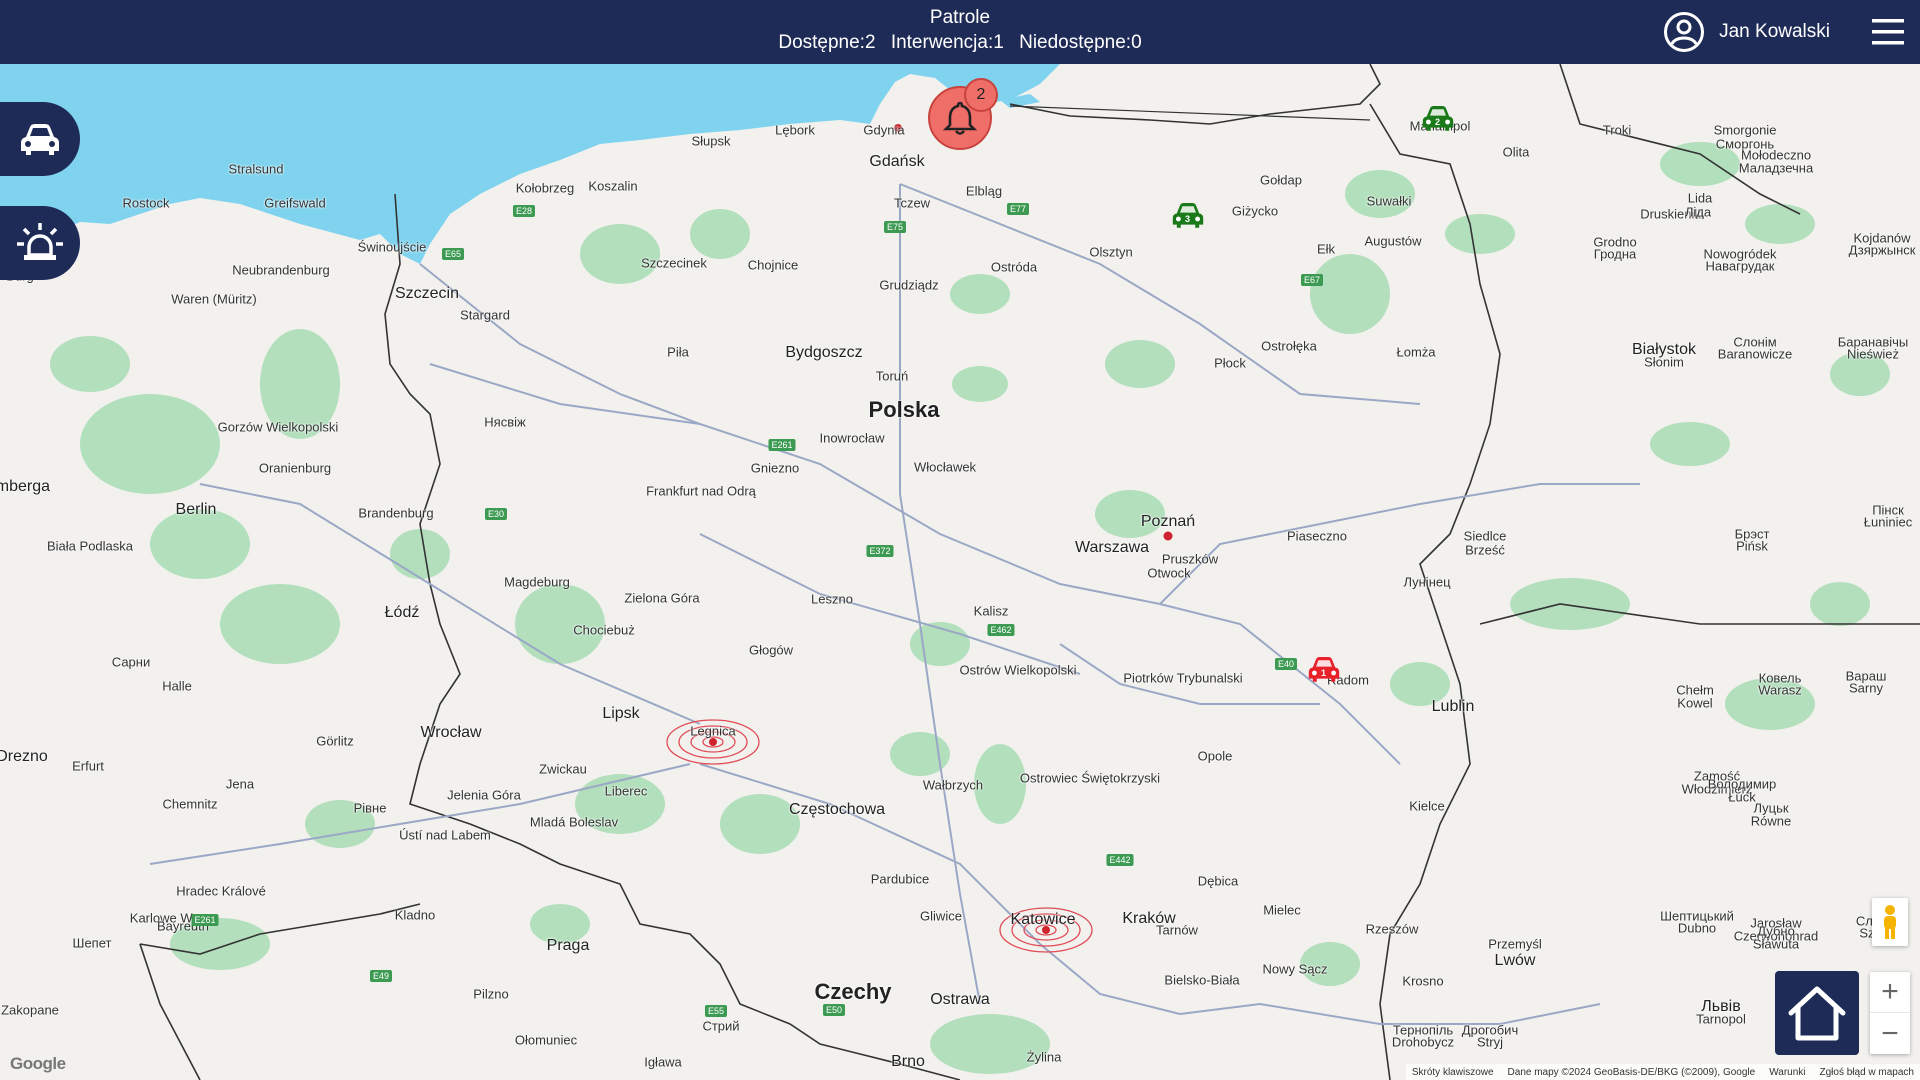 The width and height of the screenshot is (1920, 1080). I want to click on city-label: Rzeszów, so click(1392, 929).